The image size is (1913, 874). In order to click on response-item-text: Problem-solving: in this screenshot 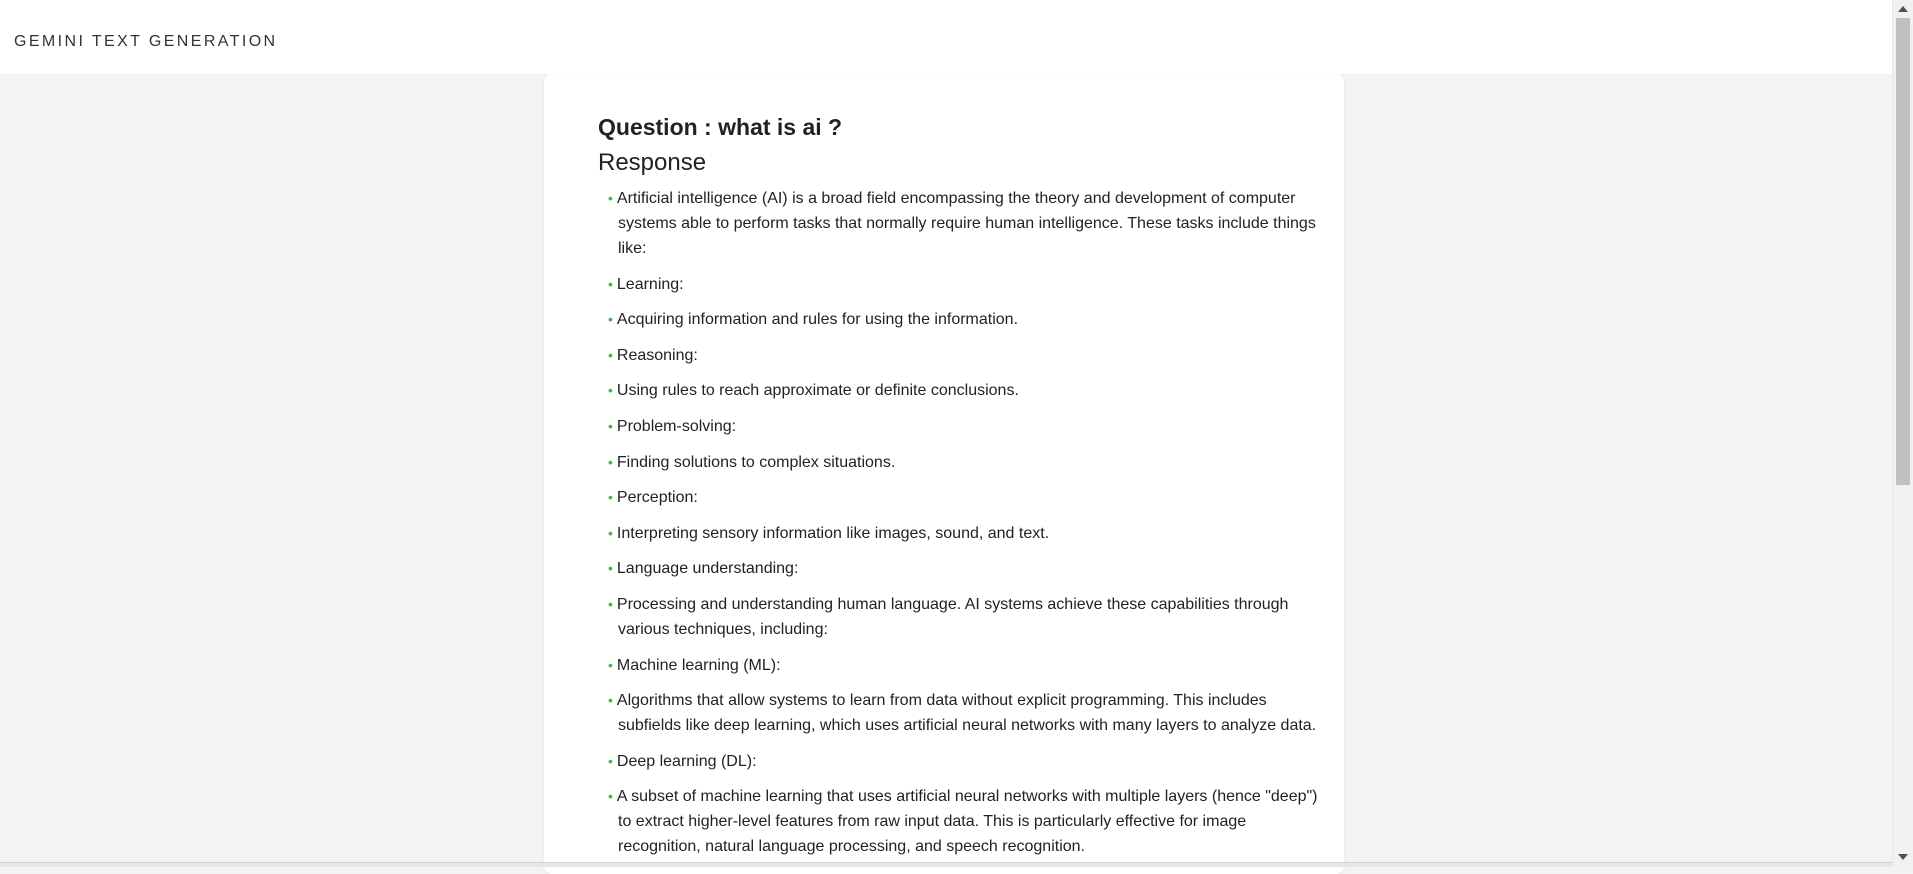, I will do `click(676, 426)`.